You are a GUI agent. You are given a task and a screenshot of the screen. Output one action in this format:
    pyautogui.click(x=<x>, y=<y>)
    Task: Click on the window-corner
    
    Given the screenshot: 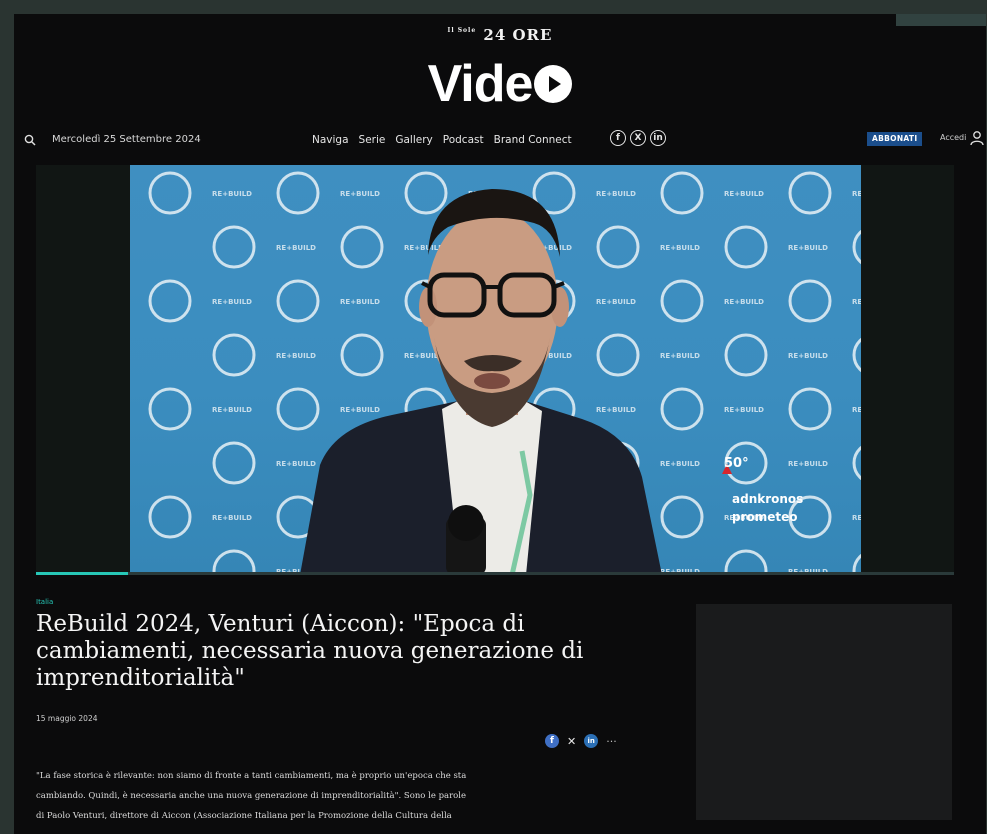 What is the action you would take?
    pyautogui.click(x=941, y=20)
    